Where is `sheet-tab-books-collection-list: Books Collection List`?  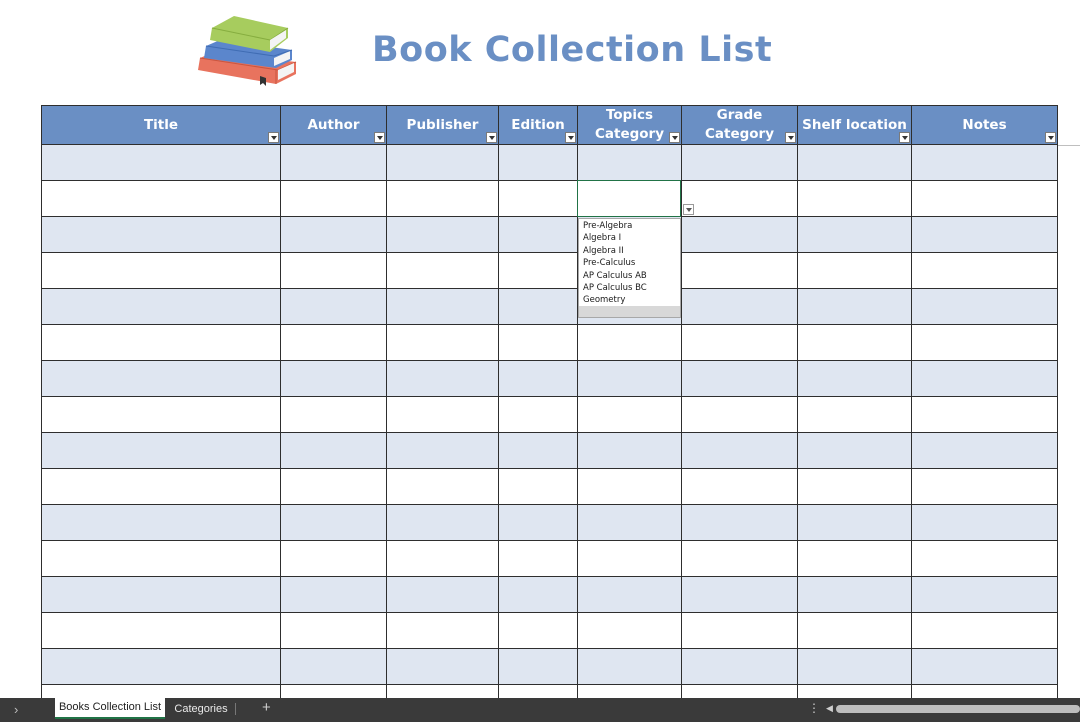 sheet-tab-books-collection-list: Books Collection List is located at coordinates (110, 708).